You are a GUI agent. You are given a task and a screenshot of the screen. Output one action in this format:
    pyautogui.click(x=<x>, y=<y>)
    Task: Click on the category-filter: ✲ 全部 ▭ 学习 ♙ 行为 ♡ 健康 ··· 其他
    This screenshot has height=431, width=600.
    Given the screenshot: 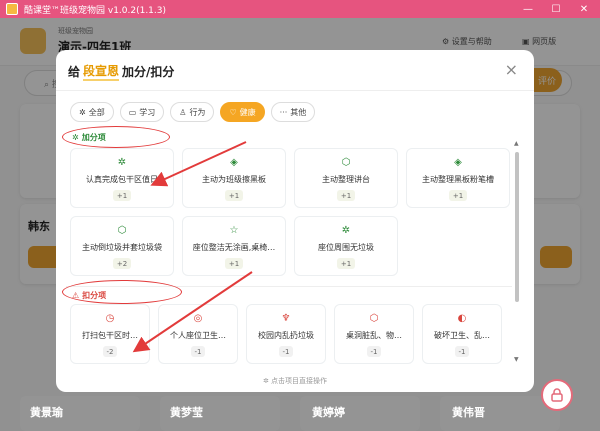 What is the action you would take?
    pyautogui.click(x=193, y=112)
    